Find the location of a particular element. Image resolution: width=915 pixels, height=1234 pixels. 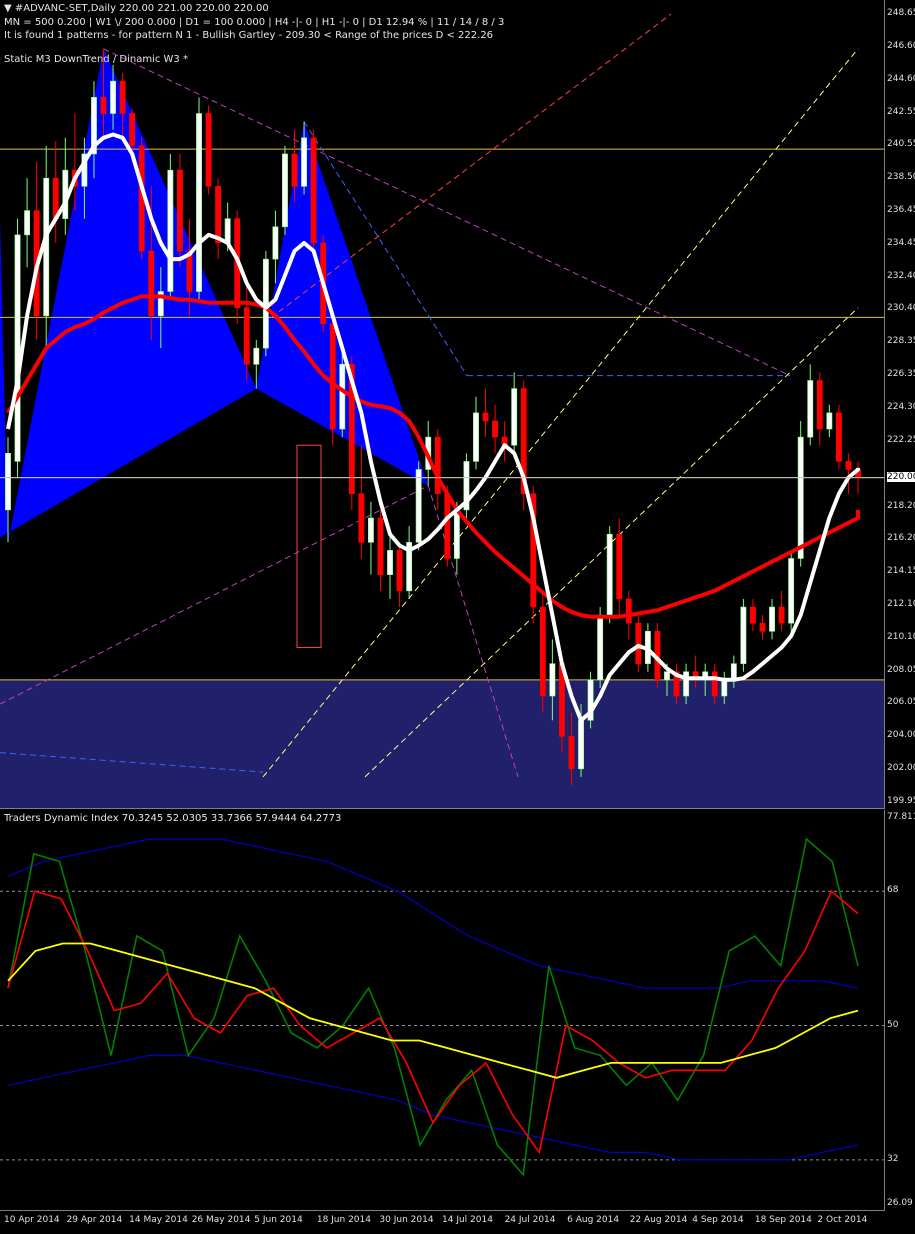

price-tick-label: 228.35 is located at coordinates (901, 341).